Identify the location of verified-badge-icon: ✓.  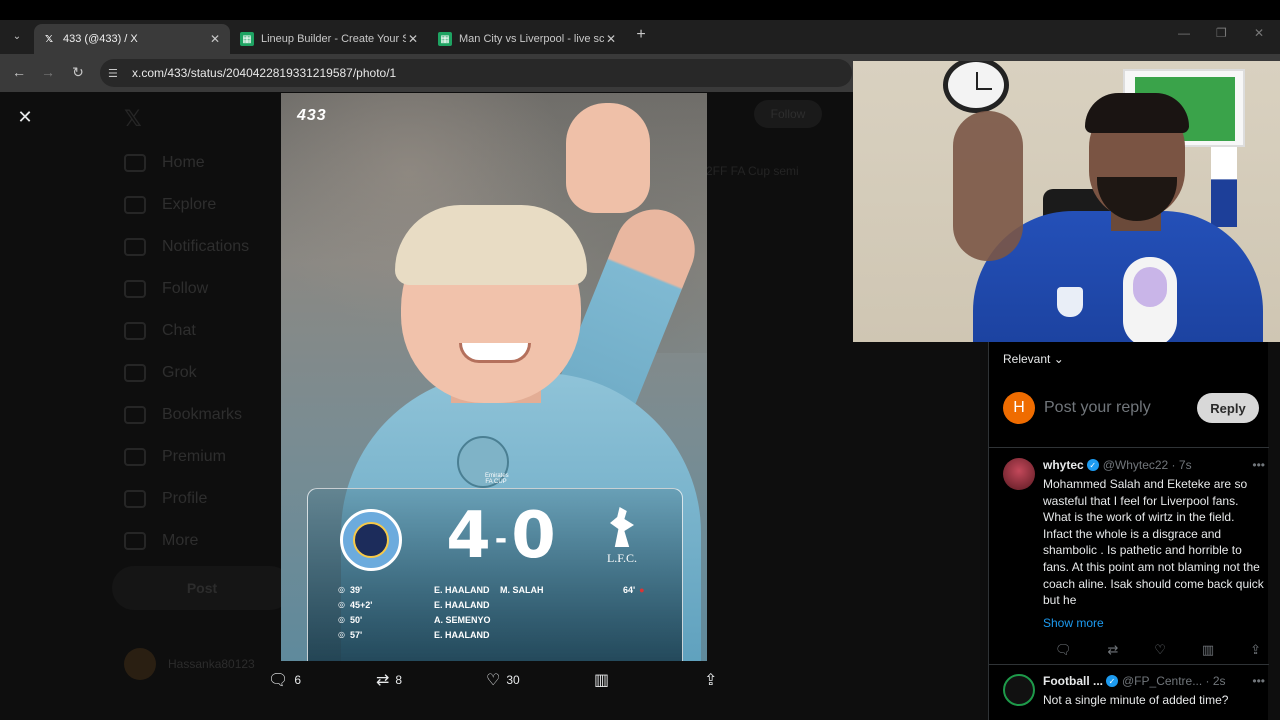
(1092, 465).